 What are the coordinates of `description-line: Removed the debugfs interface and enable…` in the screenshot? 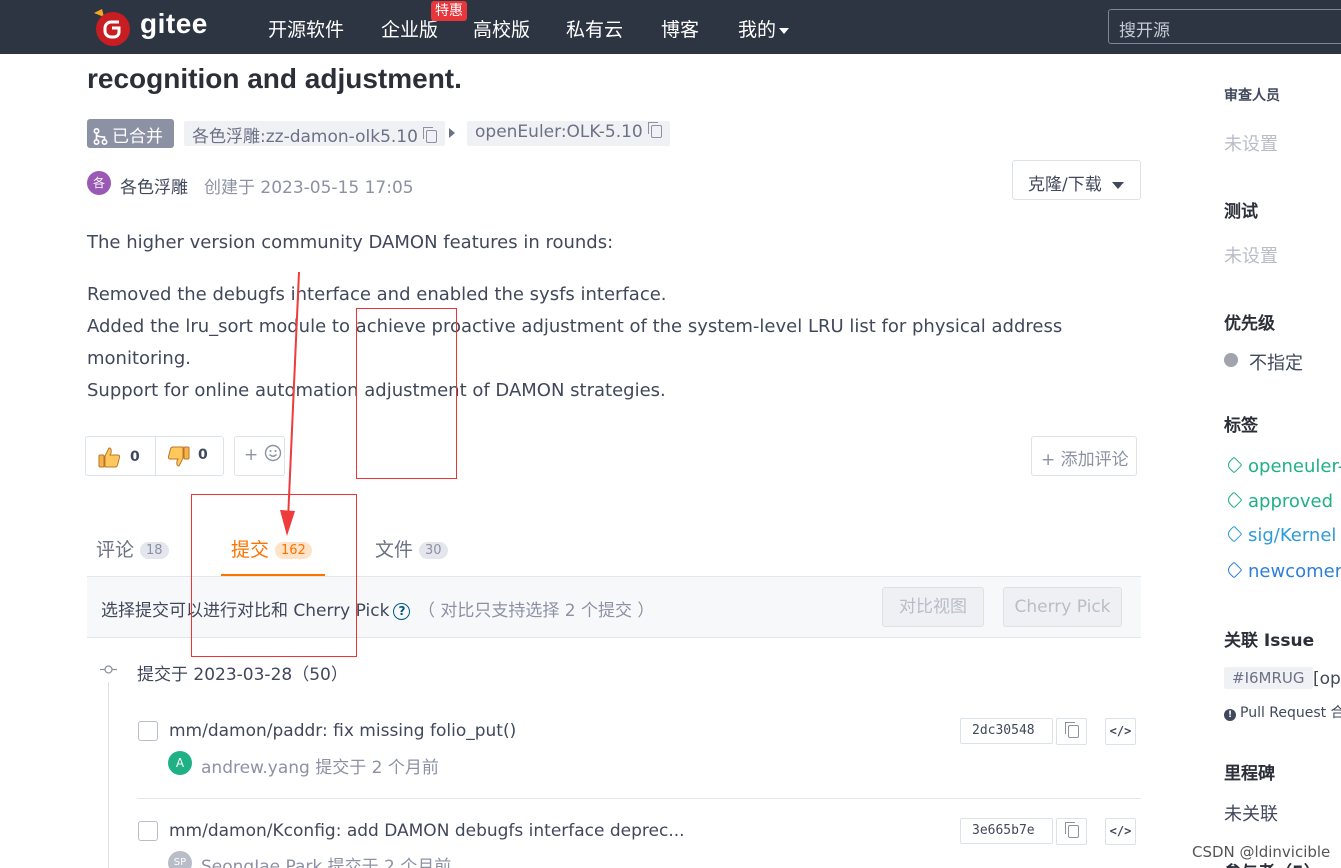 It's located at (377, 294).